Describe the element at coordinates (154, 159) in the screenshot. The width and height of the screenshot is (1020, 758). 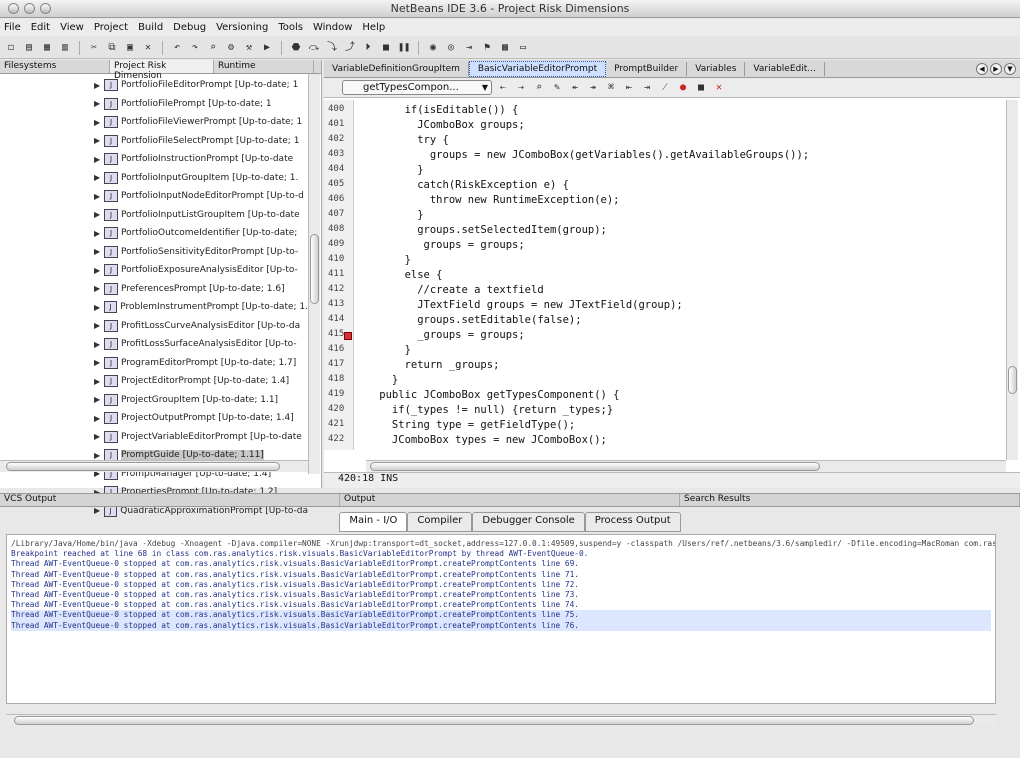
I see `tree-item: ▶ J PortfolioInstructionPrompt [Up-to-date` at that location.